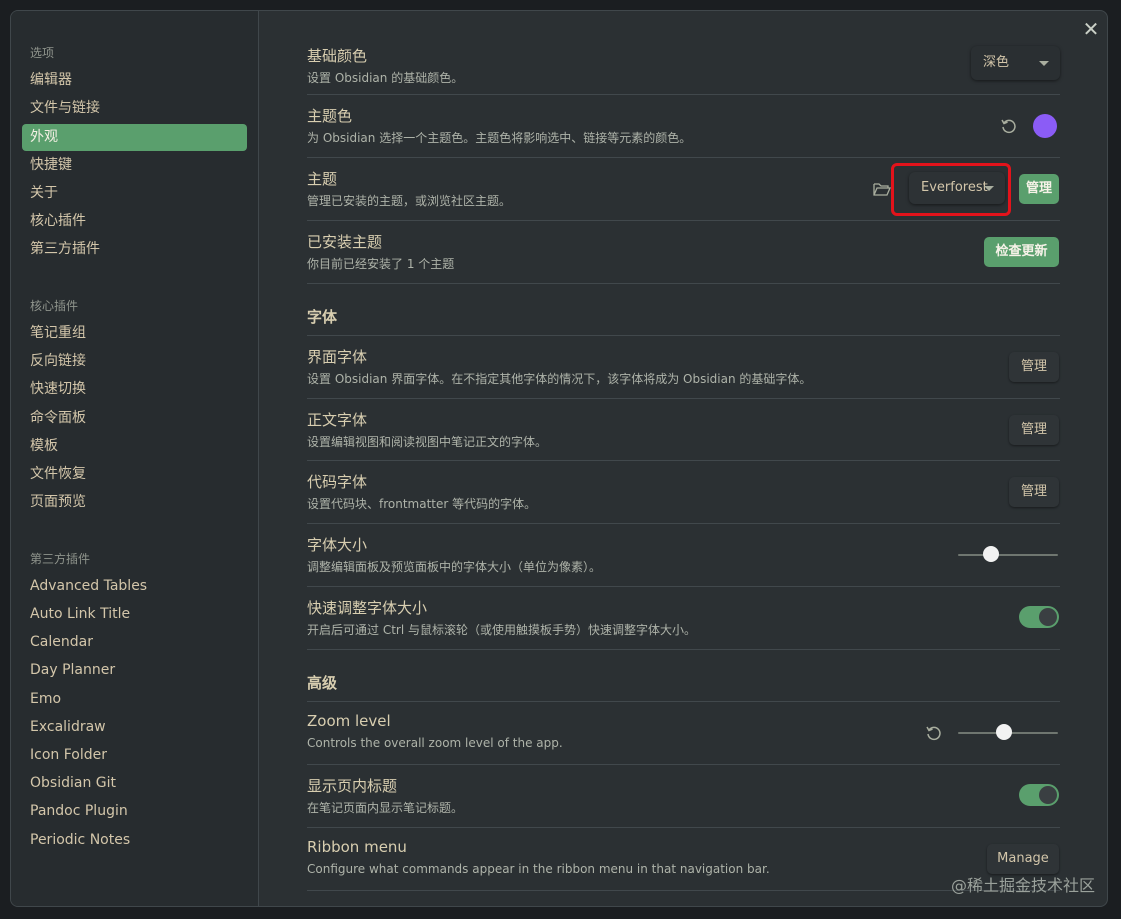  What do you see at coordinates (683, 555) in the screenshot?
I see `setting-font-size: 字体大小 调整编辑面板及预览面板中的字体大小（单位为像素）。` at bounding box center [683, 555].